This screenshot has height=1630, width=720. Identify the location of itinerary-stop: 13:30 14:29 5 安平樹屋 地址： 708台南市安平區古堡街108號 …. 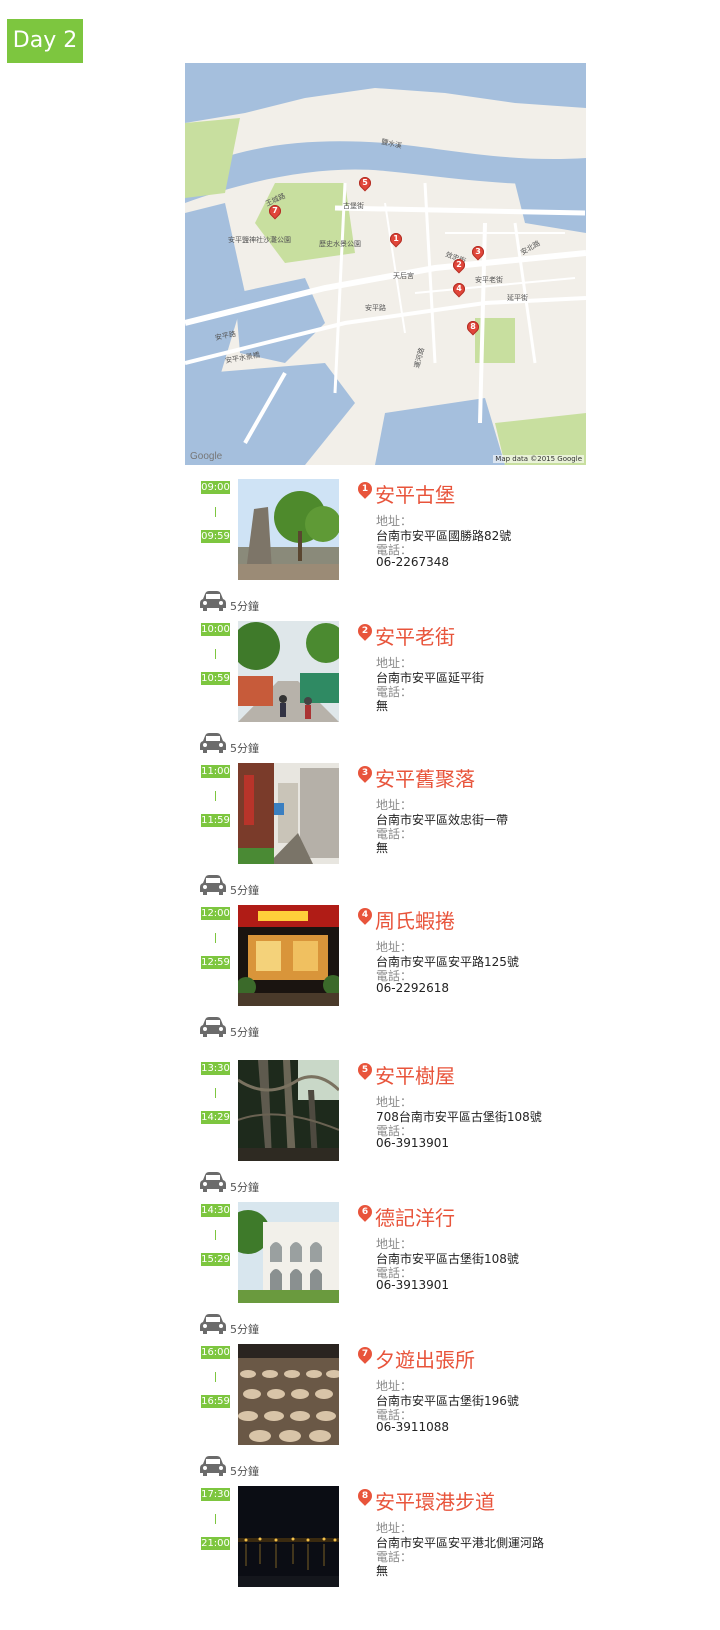
(360, 1111).